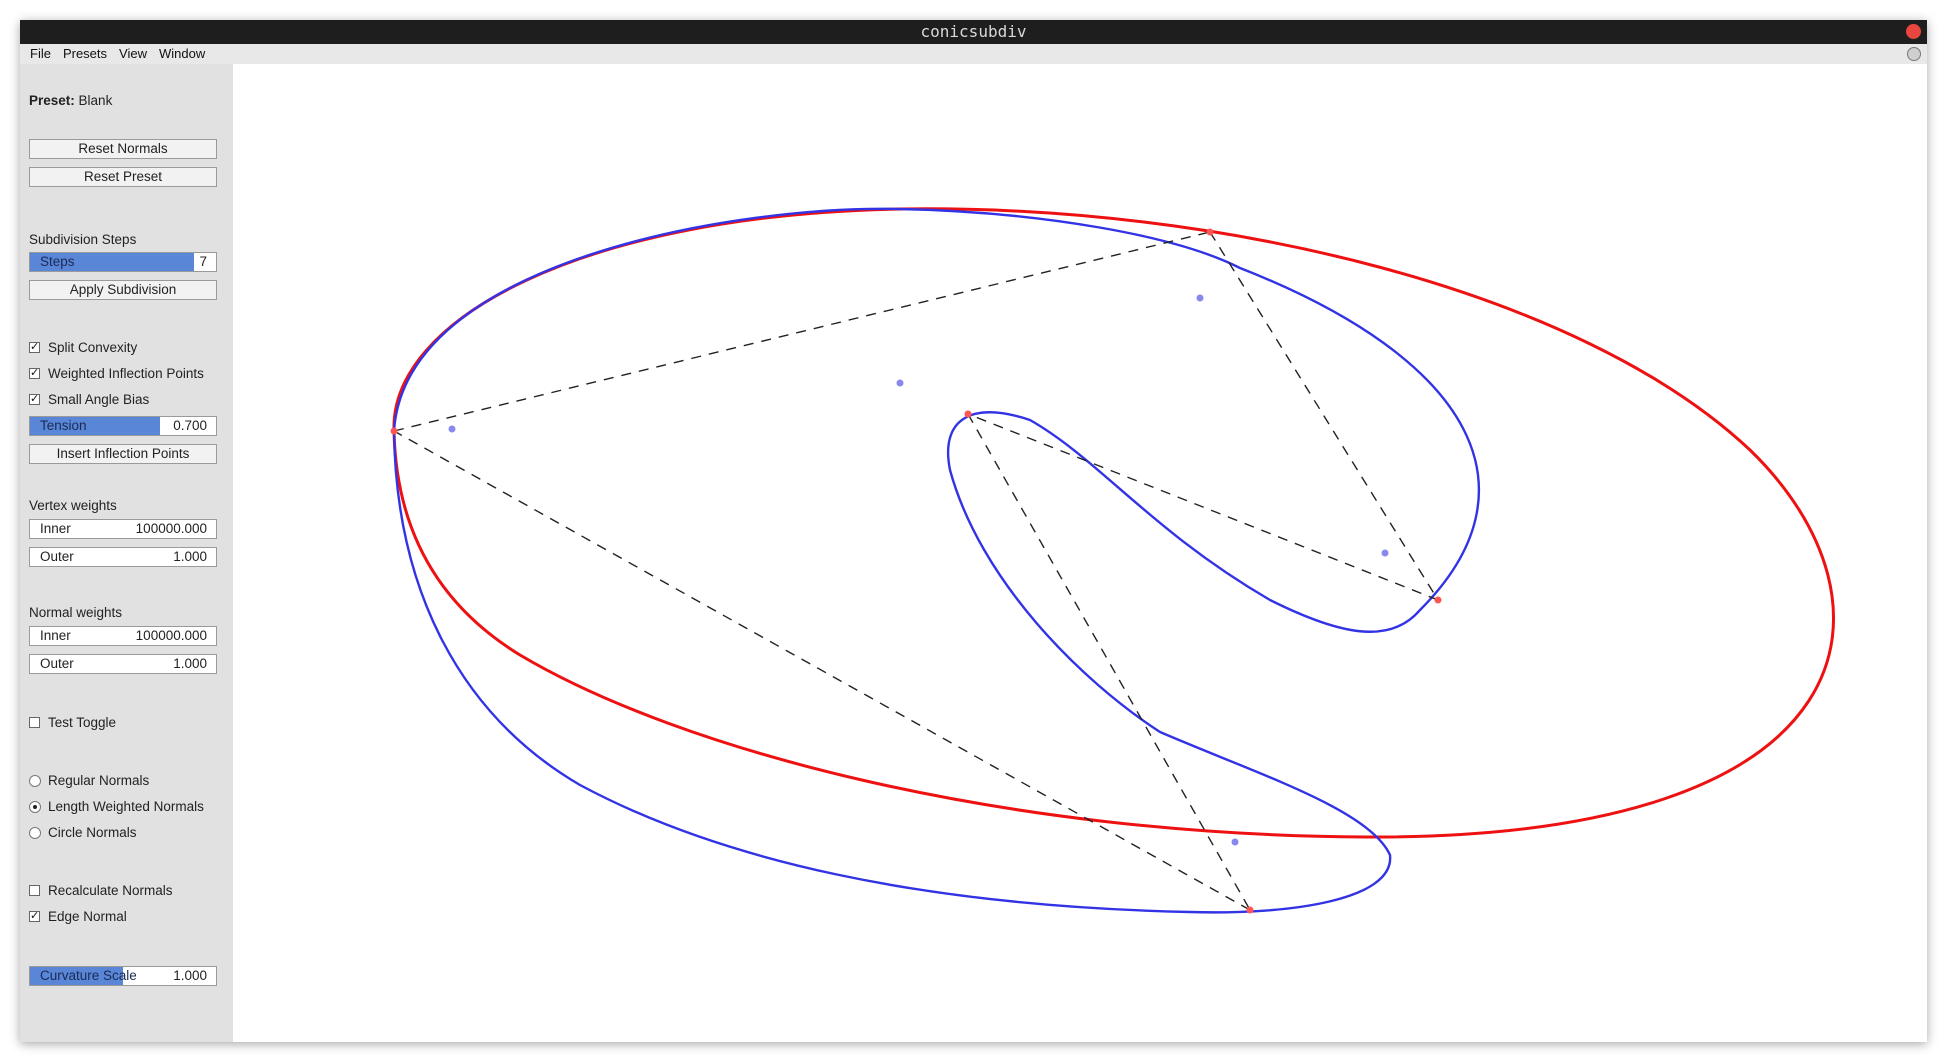 Image resolution: width=1944 pixels, height=1060 pixels. What do you see at coordinates (83, 239) in the screenshot?
I see `subdivision-section-title: Subdivision Steps` at bounding box center [83, 239].